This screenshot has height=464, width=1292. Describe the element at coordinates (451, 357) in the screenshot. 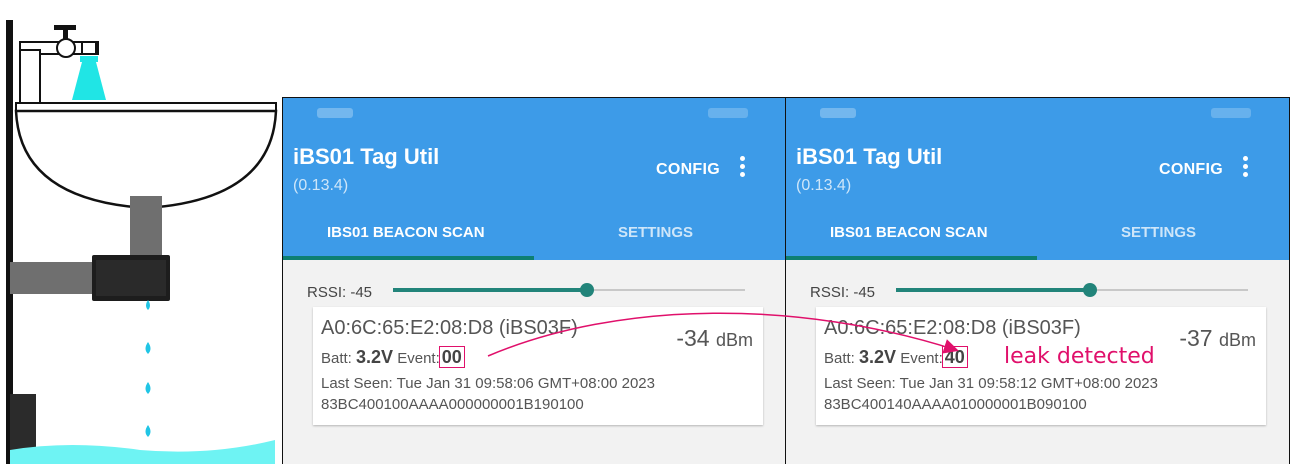

I see `event-value: 00` at that location.